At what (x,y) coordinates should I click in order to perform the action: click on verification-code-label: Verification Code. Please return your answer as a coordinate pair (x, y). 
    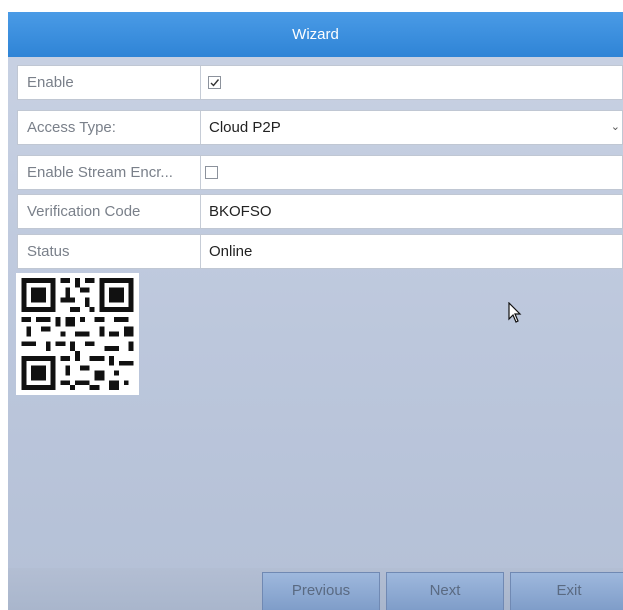
    Looking at the image, I should click on (109, 211).